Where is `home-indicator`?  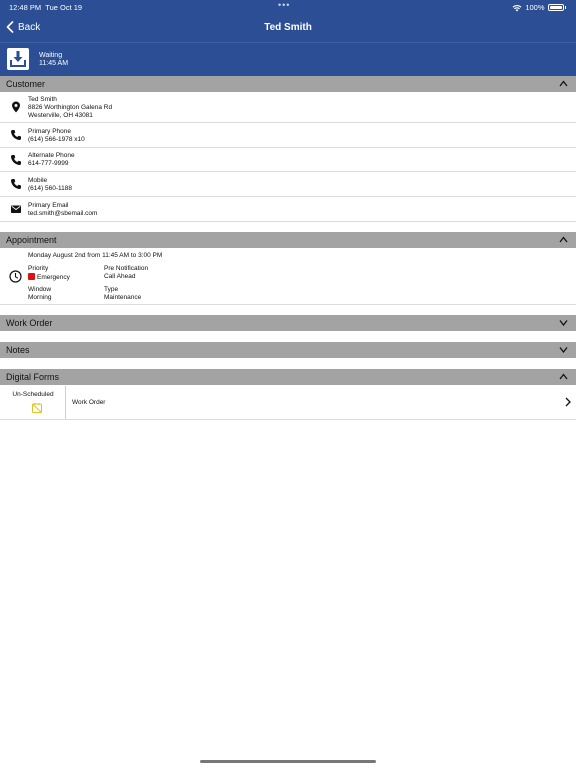 home-indicator is located at coordinates (288, 761).